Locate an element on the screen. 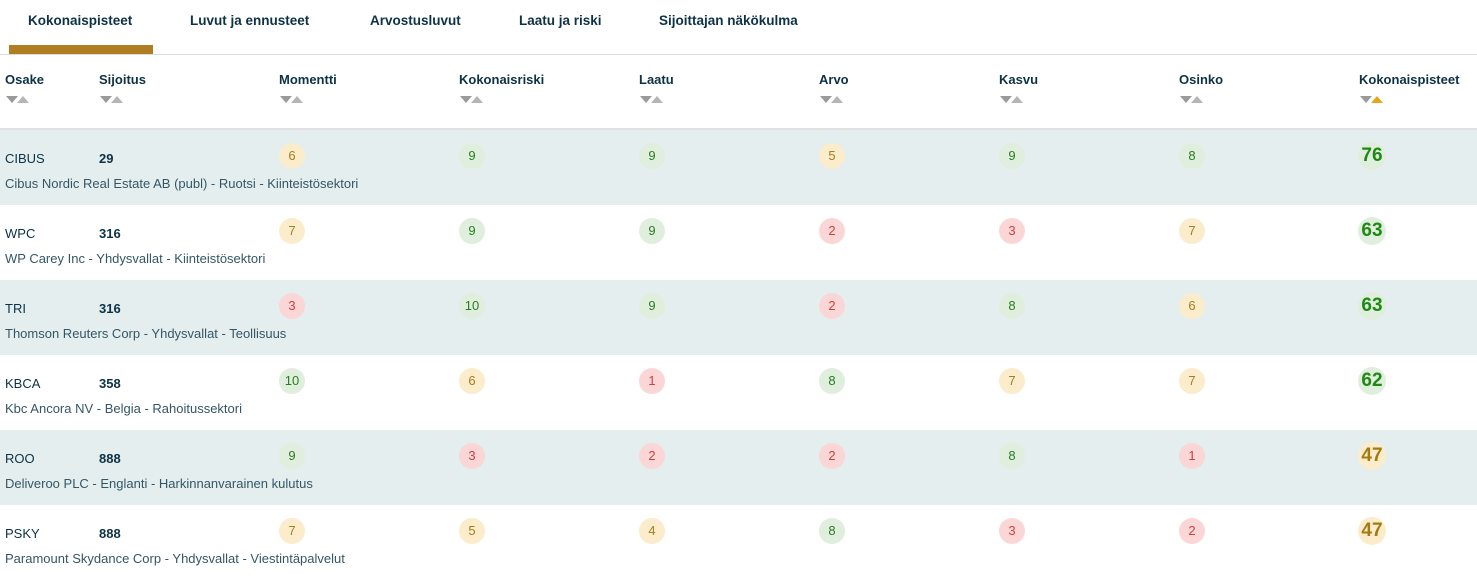 This screenshot has width=1477, height=583. score-badge-osinko: 6 is located at coordinates (1192, 306).